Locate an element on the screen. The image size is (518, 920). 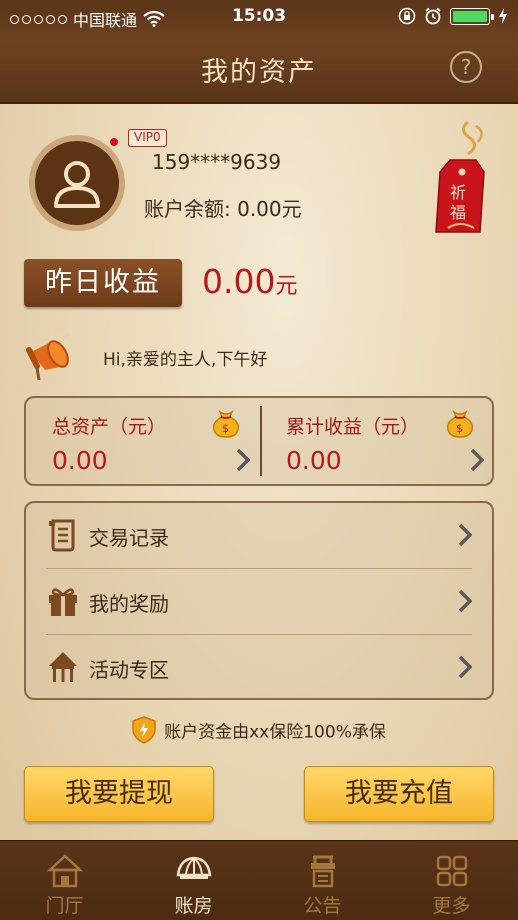
tag-char-2: 福 is located at coordinates (458, 213).